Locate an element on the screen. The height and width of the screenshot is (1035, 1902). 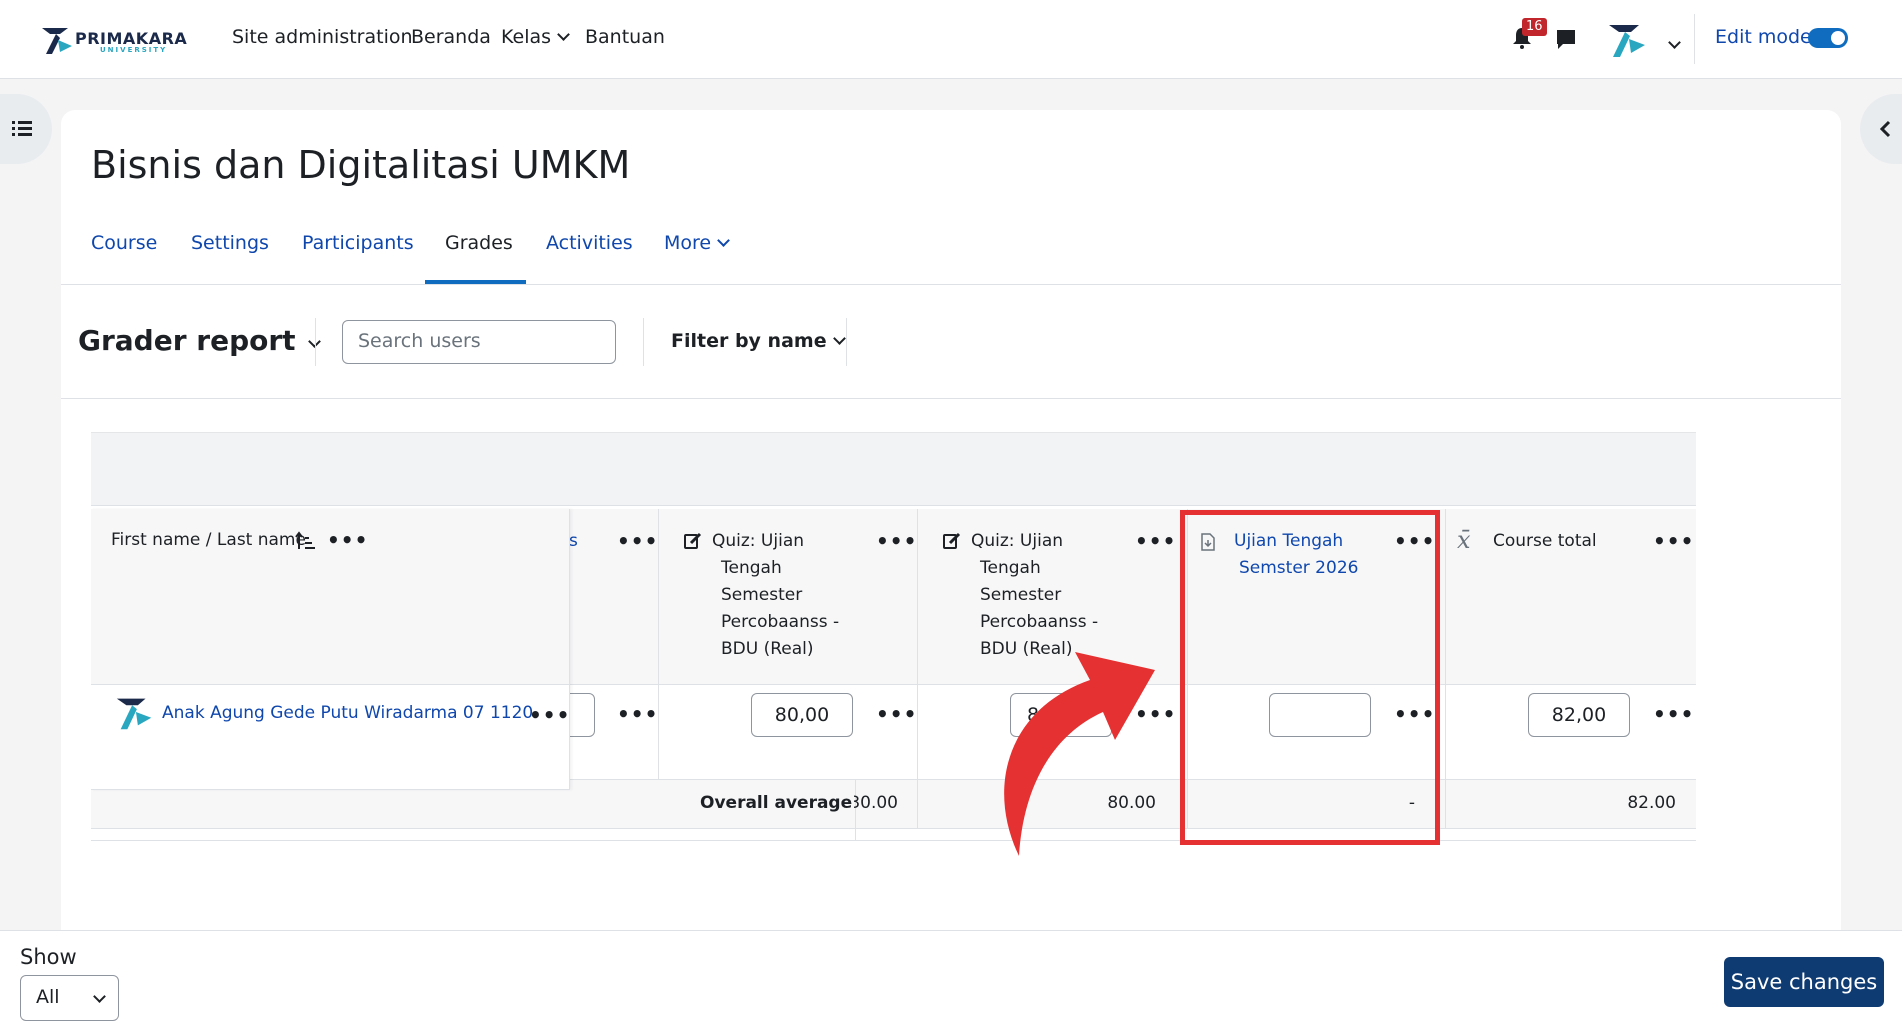
block-drawer-button is located at coordinates (1881, 129).